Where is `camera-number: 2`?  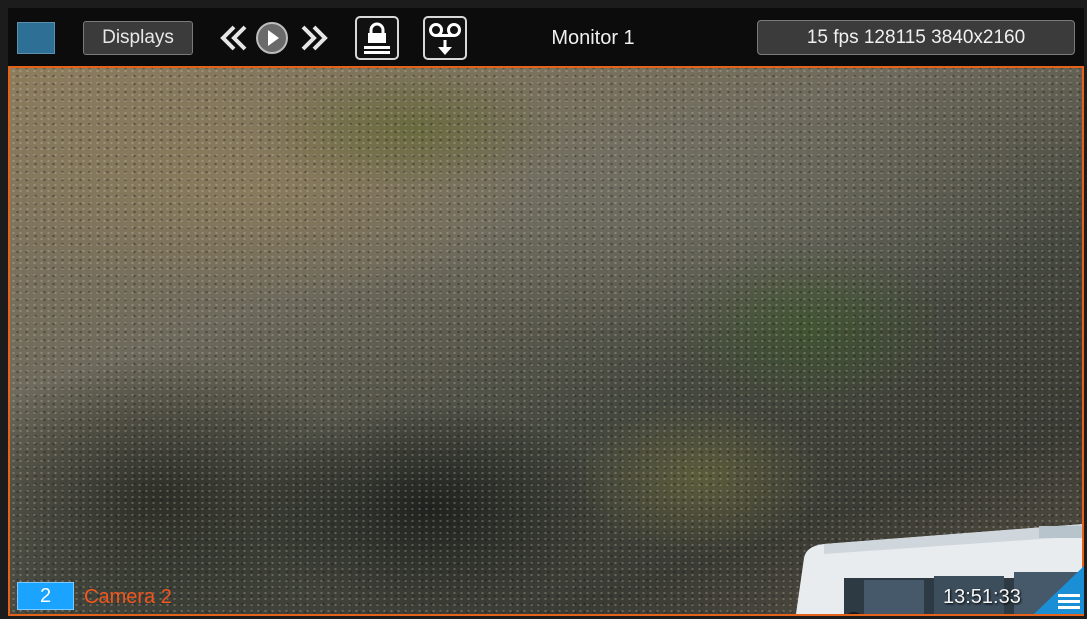
camera-number: 2 is located at coordinates (45, 595).